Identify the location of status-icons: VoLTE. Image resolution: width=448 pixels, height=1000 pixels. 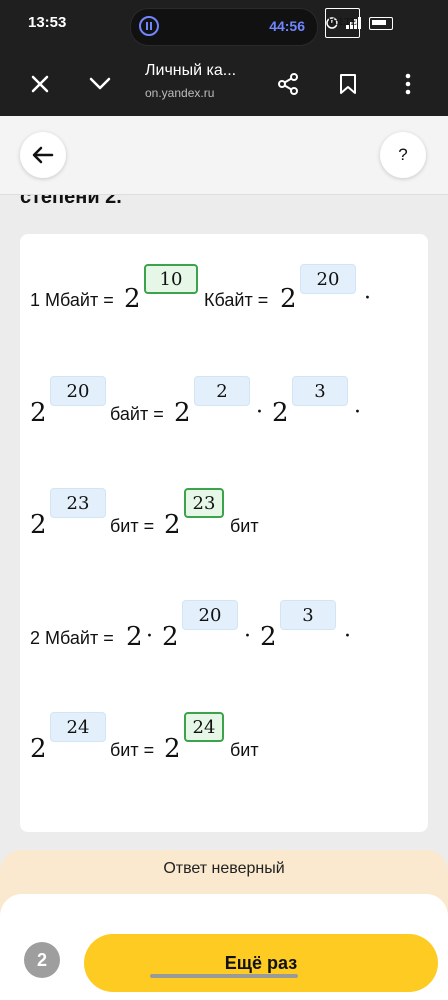
(359, 23).